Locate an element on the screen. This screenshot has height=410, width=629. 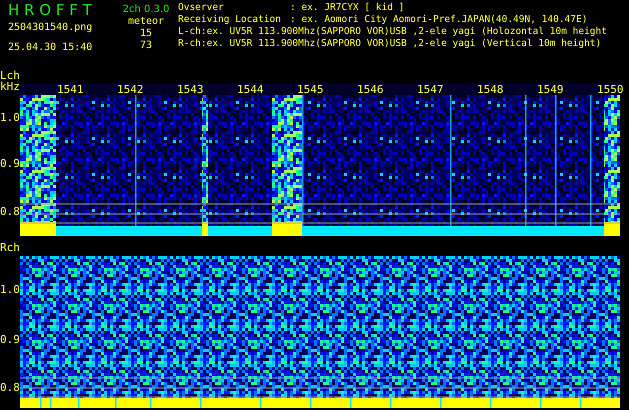
info-label: L-ch:ex. UV5R 113.900Mhz(SAPPORO VOR)USB ,2-ele yagi (Holozontal 10m height is located at coordinates (392, 32).